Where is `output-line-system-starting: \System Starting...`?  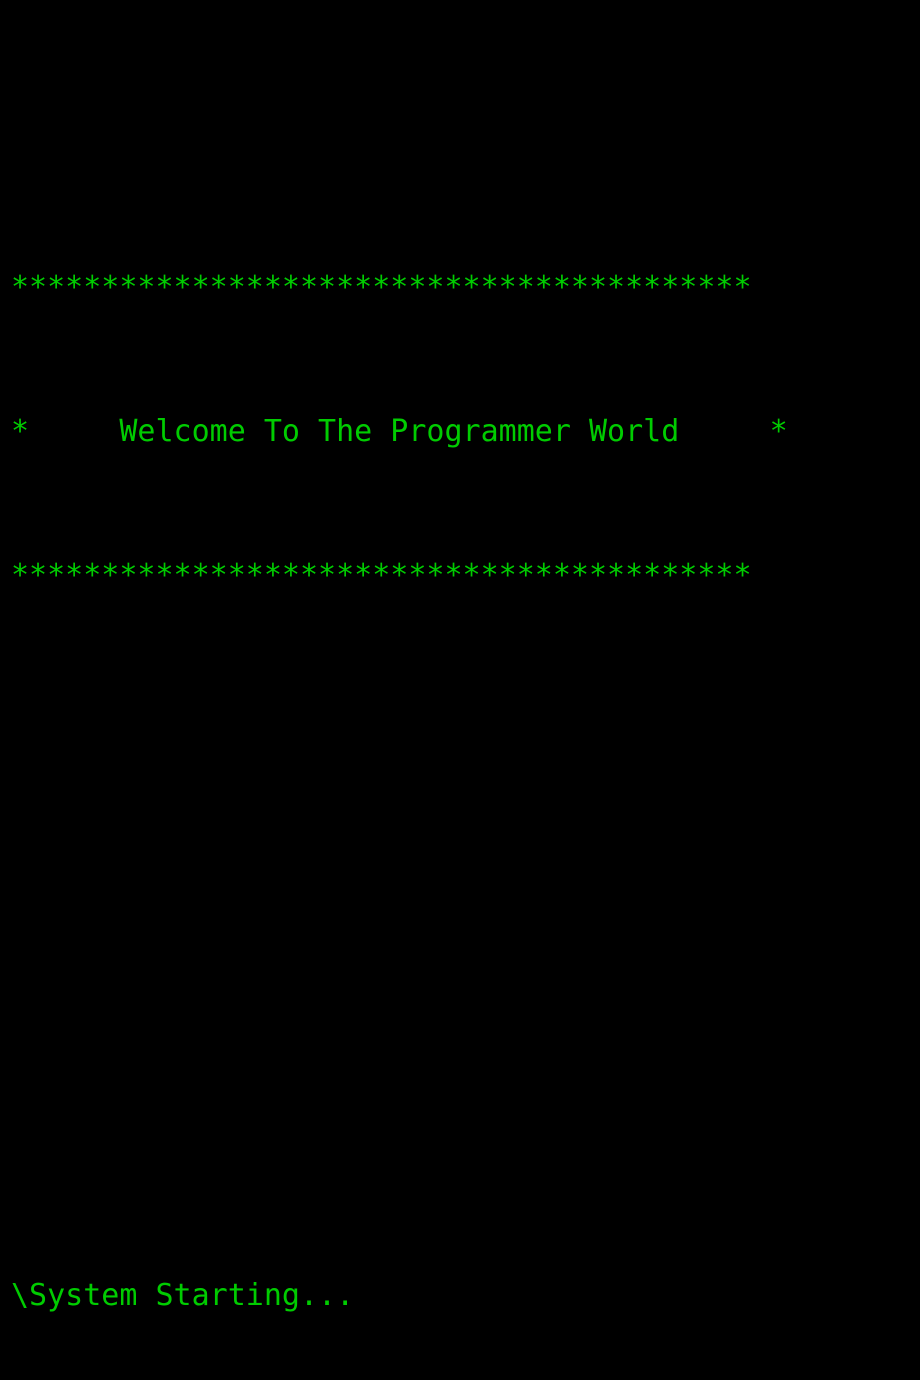
output-line-system-starting: \System Starting... is located at coordinates (183, 1295).